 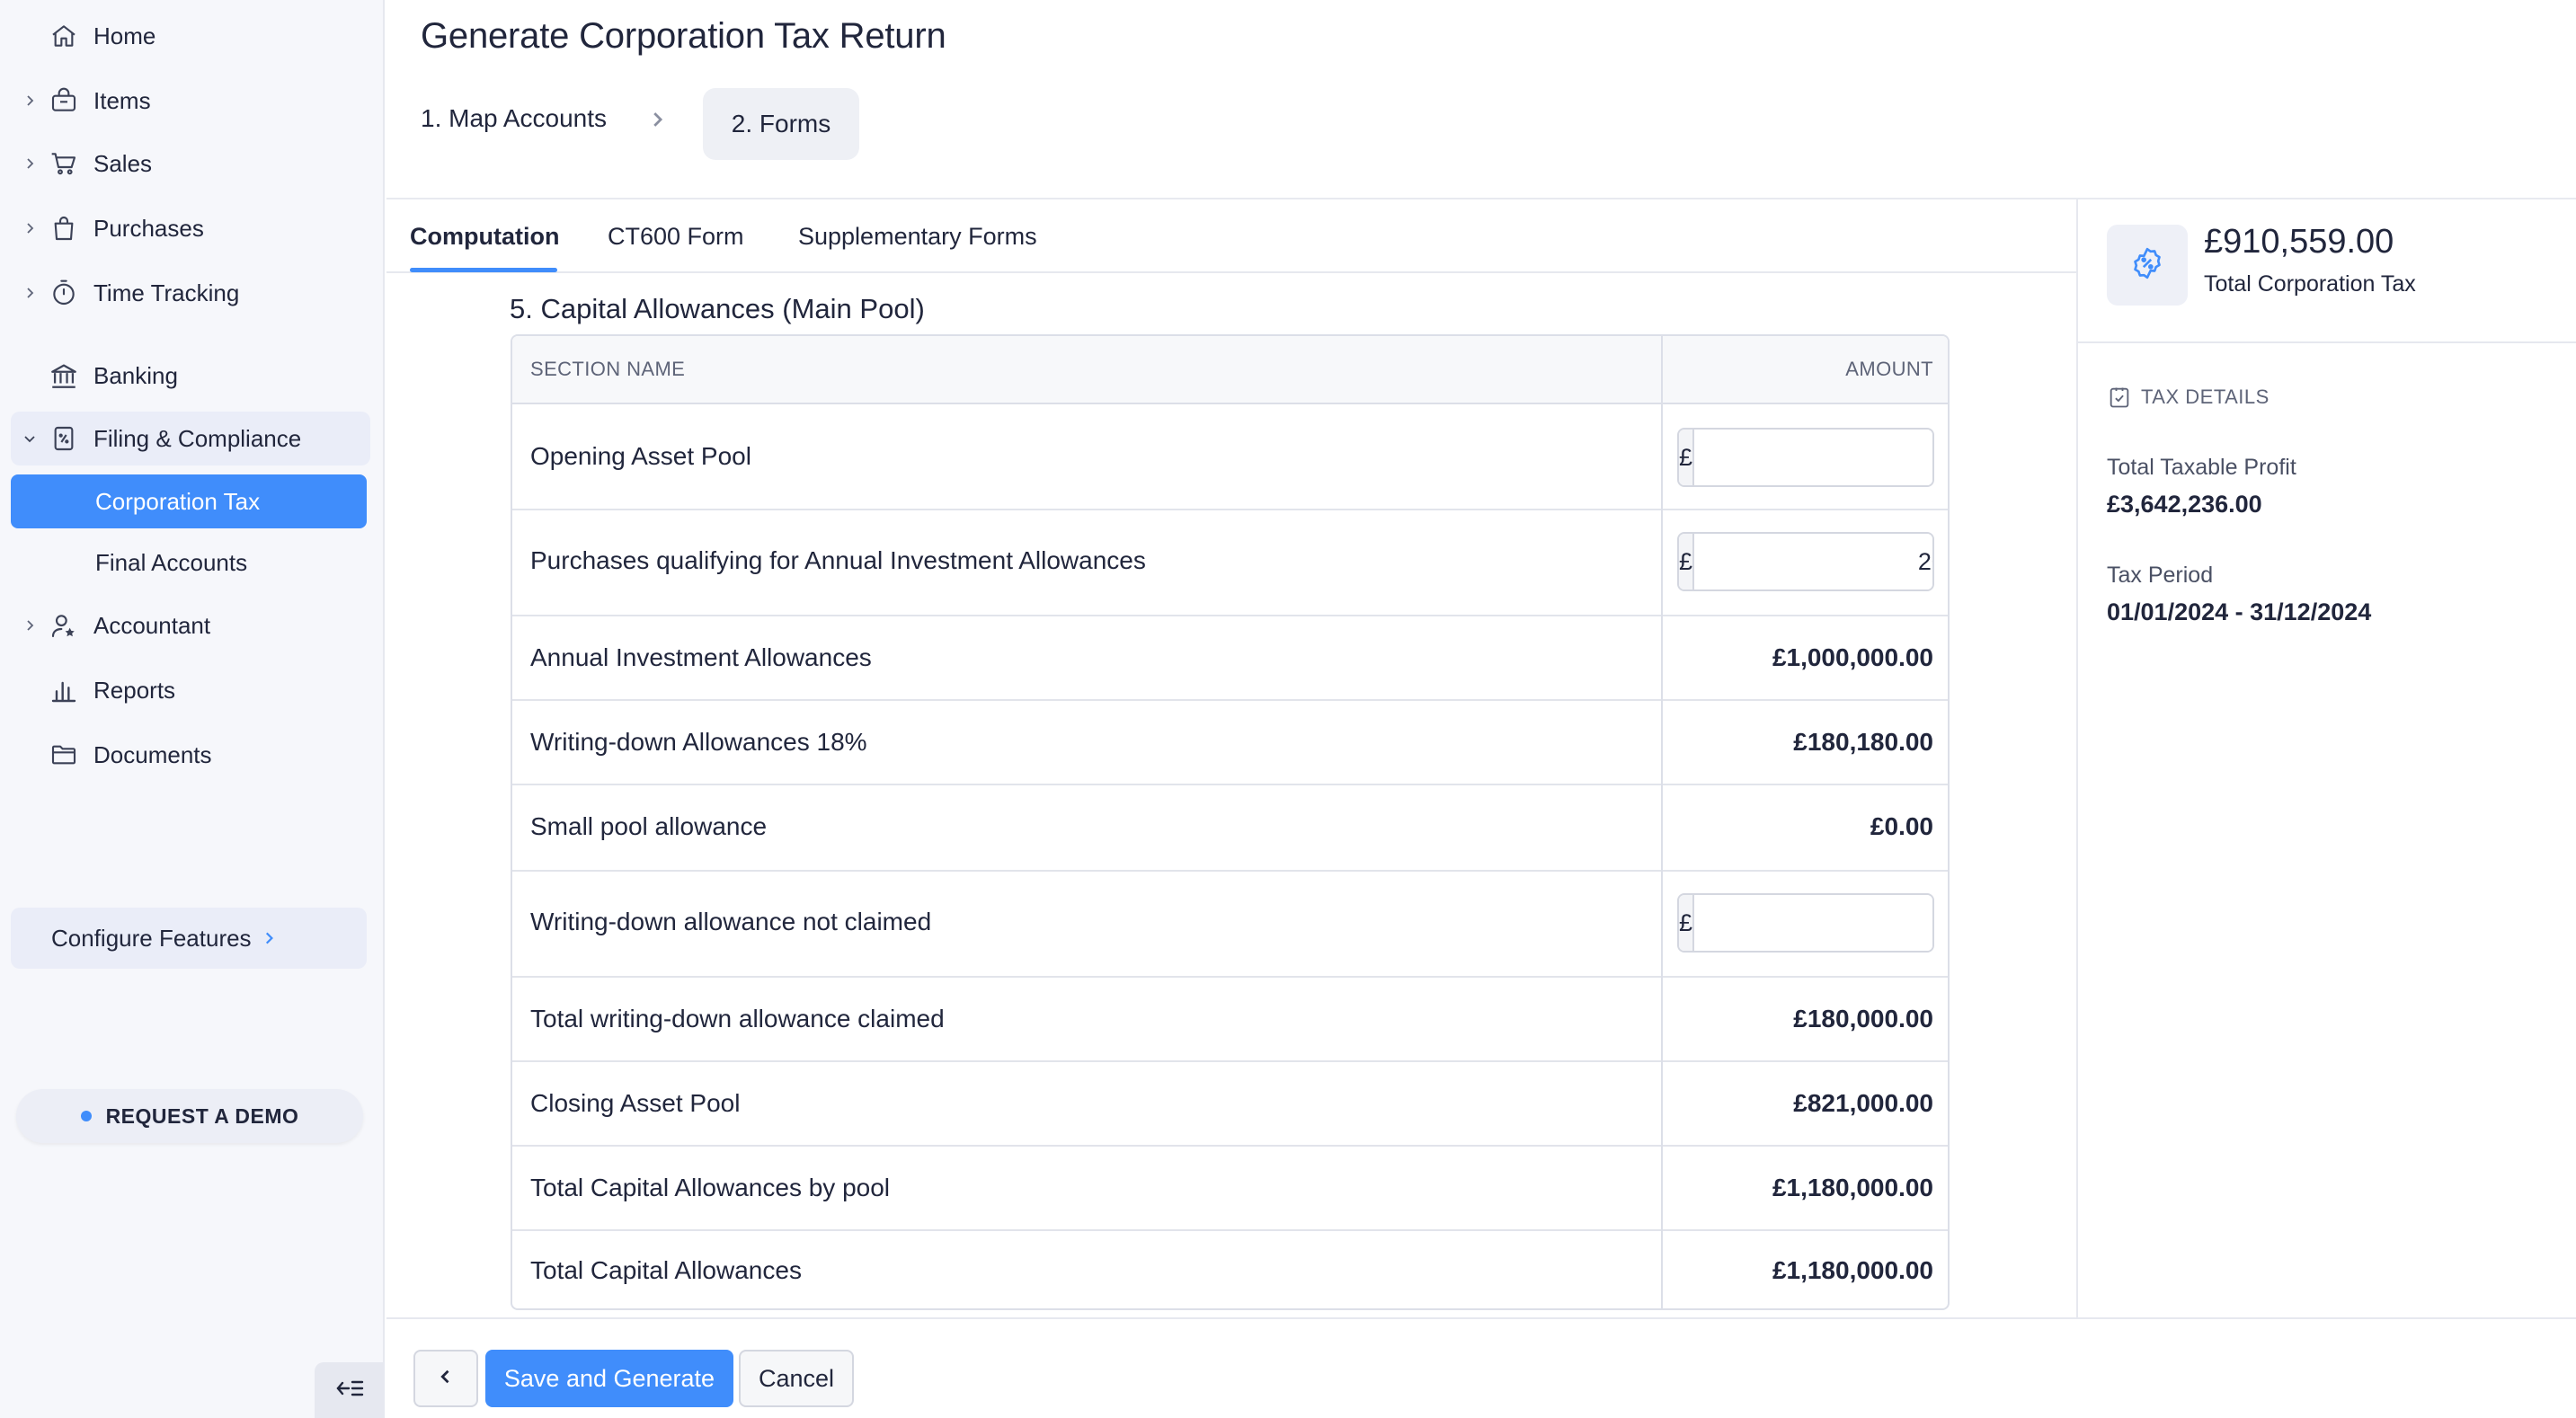 What do you see at coordinates (190, 36) in the screenshot?
I see `sidebar-item-home: Home` at bounding box center [190, 36].